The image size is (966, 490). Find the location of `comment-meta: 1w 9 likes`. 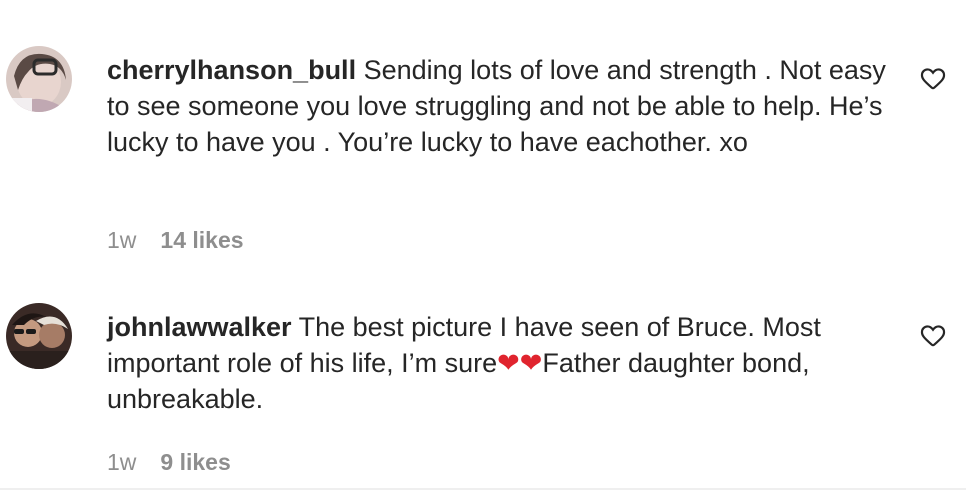

comment-meta: 1w 9 likes is located at coordinates (169, 462).